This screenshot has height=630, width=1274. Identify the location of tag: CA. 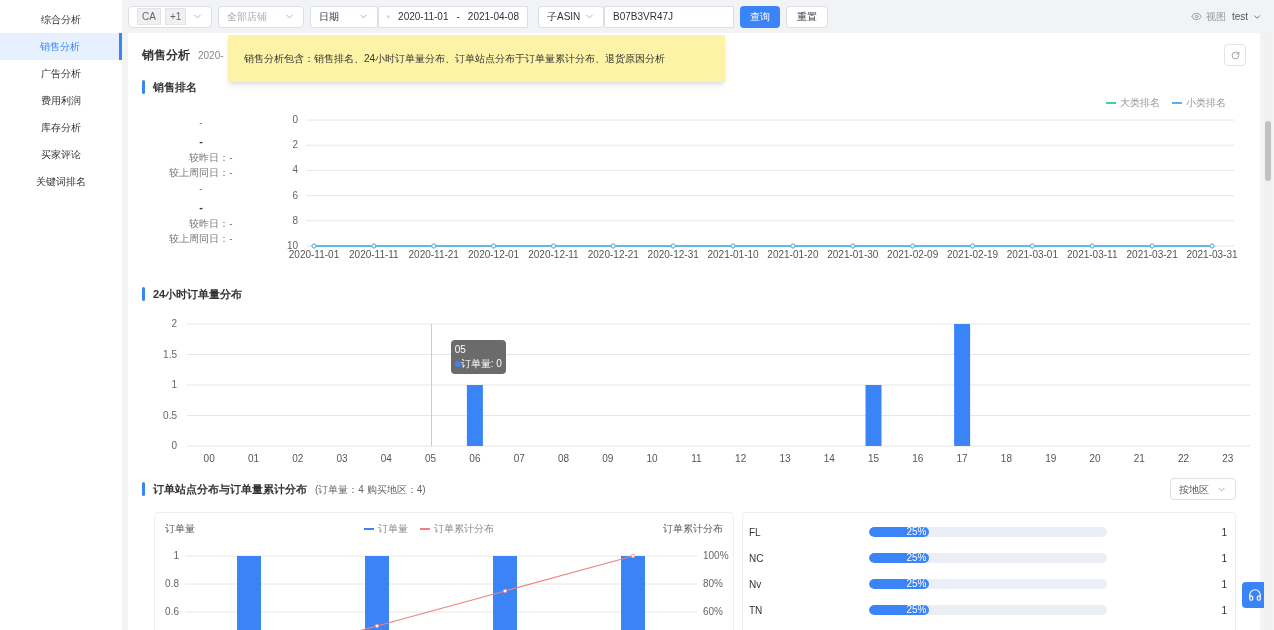
(149, 16).